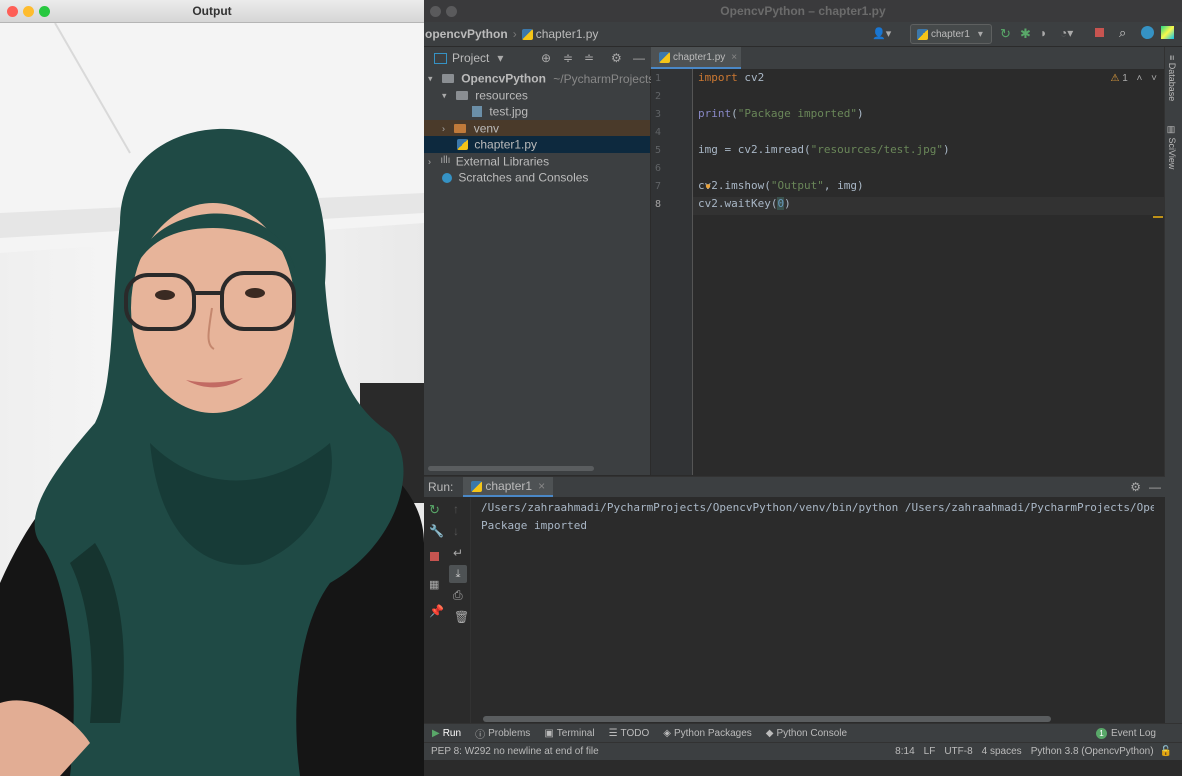 The image size is (1182, 776). What do you see at coordinates (1066, 33) in the screenshot?
I see `profile-icon: ◔▾` at bounding box center [1066, 33].